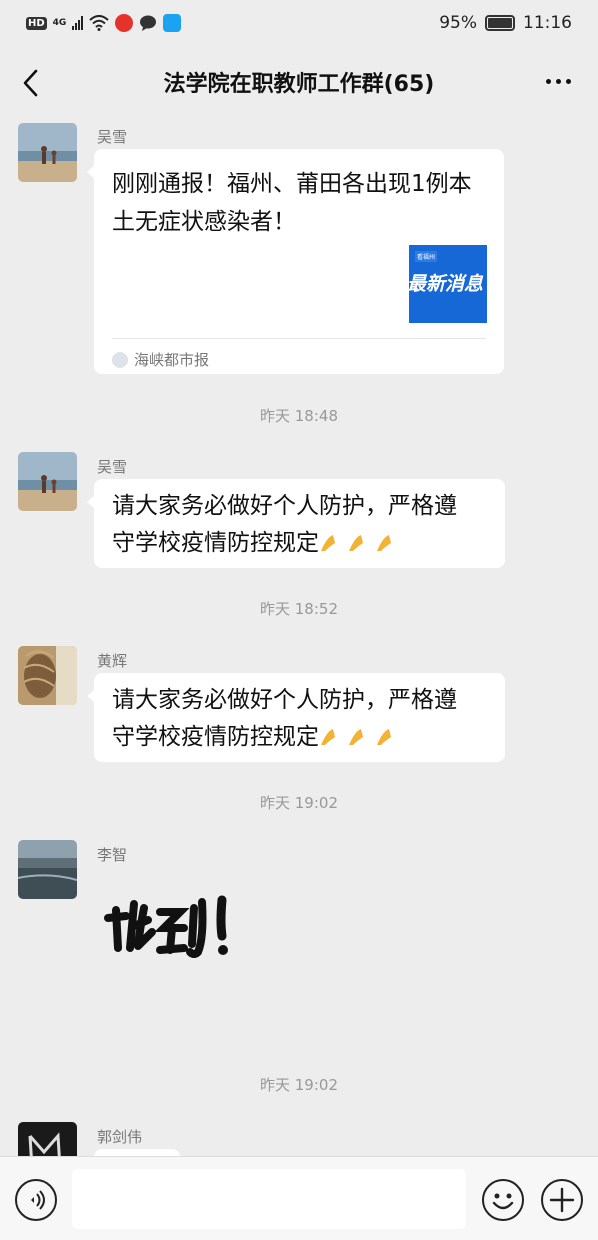  What do you see at coordinates (458, 23) in the screenshot?
I see `battery-percent: 95%` at bounding box center [458, 23].